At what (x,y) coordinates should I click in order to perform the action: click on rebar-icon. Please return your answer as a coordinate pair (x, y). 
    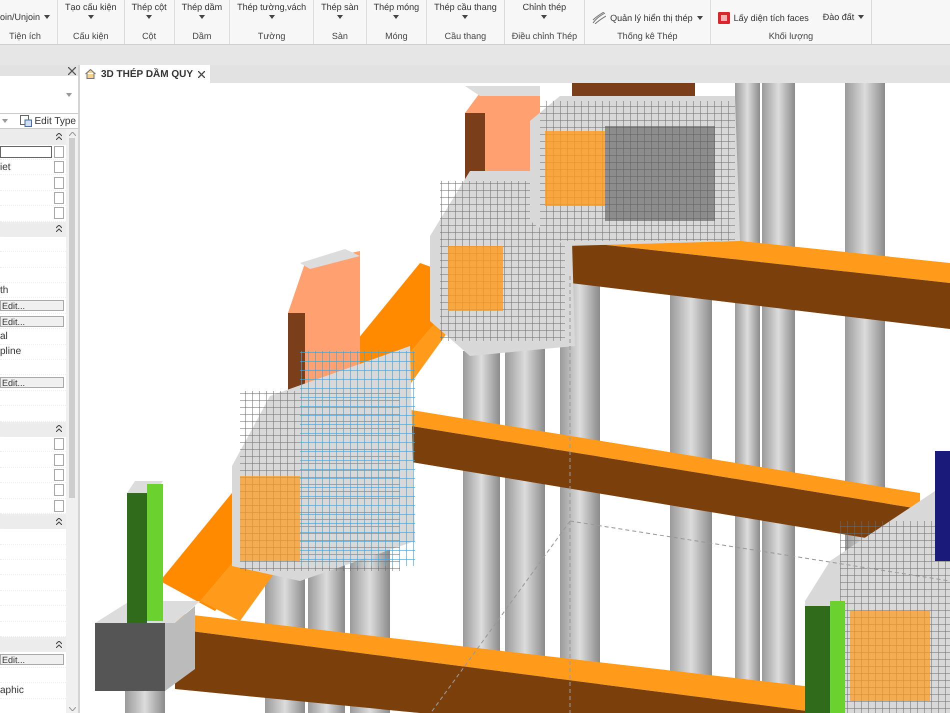
    Looking at the image, I should click on (599, 18).